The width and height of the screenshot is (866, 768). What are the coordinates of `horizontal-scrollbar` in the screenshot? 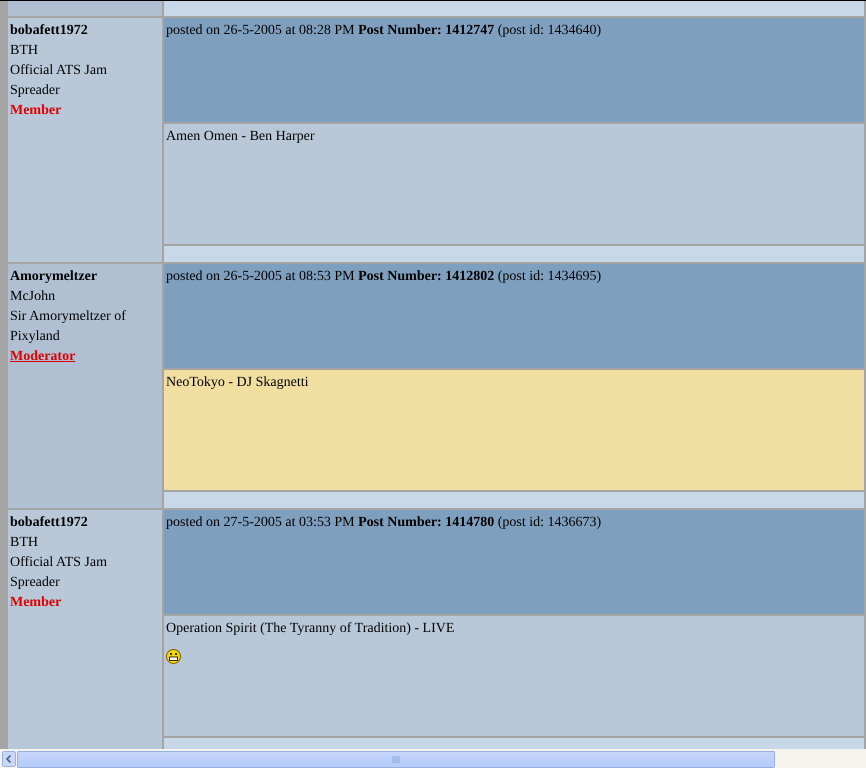 It's located at (433, 758).